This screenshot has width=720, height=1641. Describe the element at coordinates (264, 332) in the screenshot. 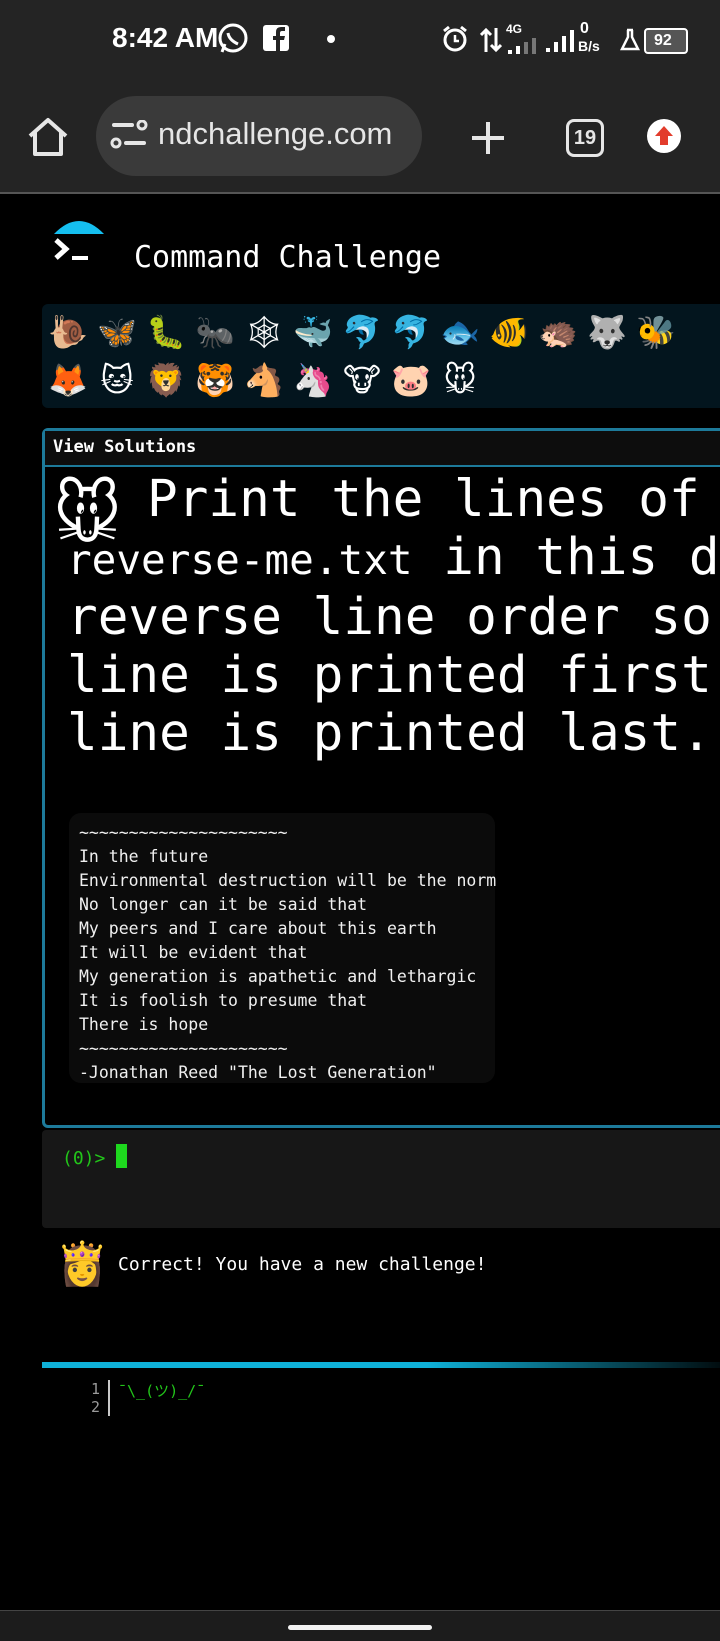

I see `spider-web-icon: 🕸` at that location.